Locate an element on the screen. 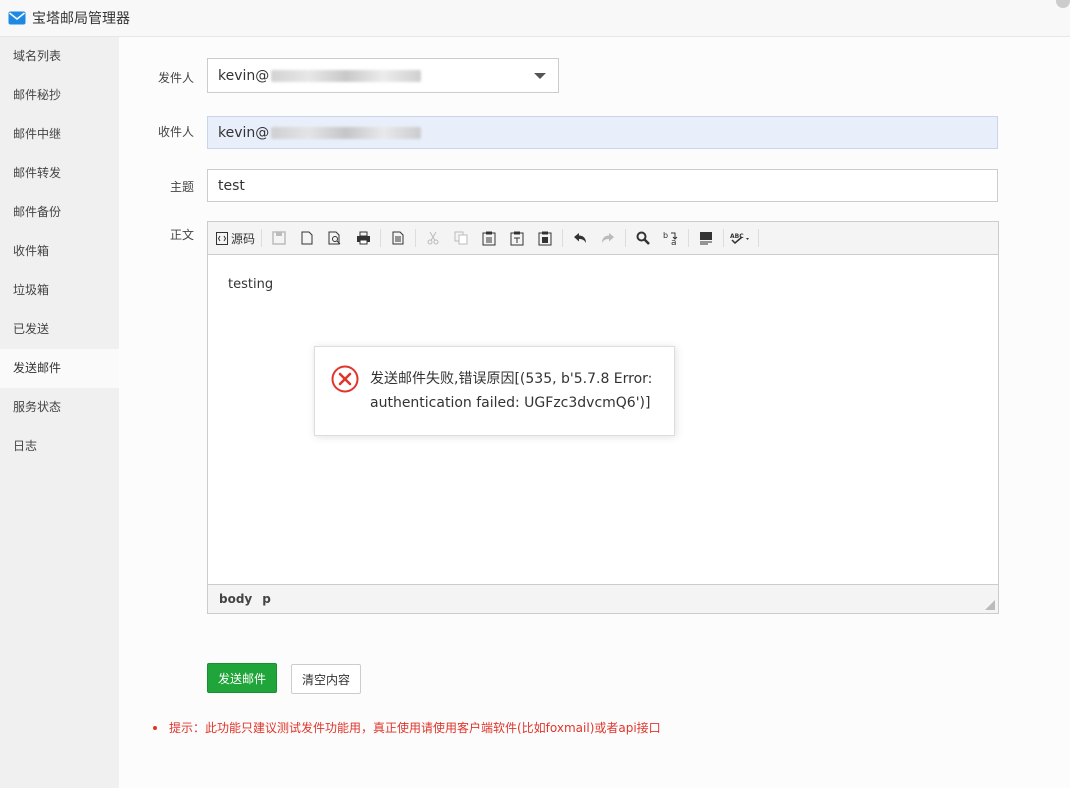 The width and height of the screenshot is (1070, 788). spellcheck-icon: ABC is located at coordinates (741, 238).